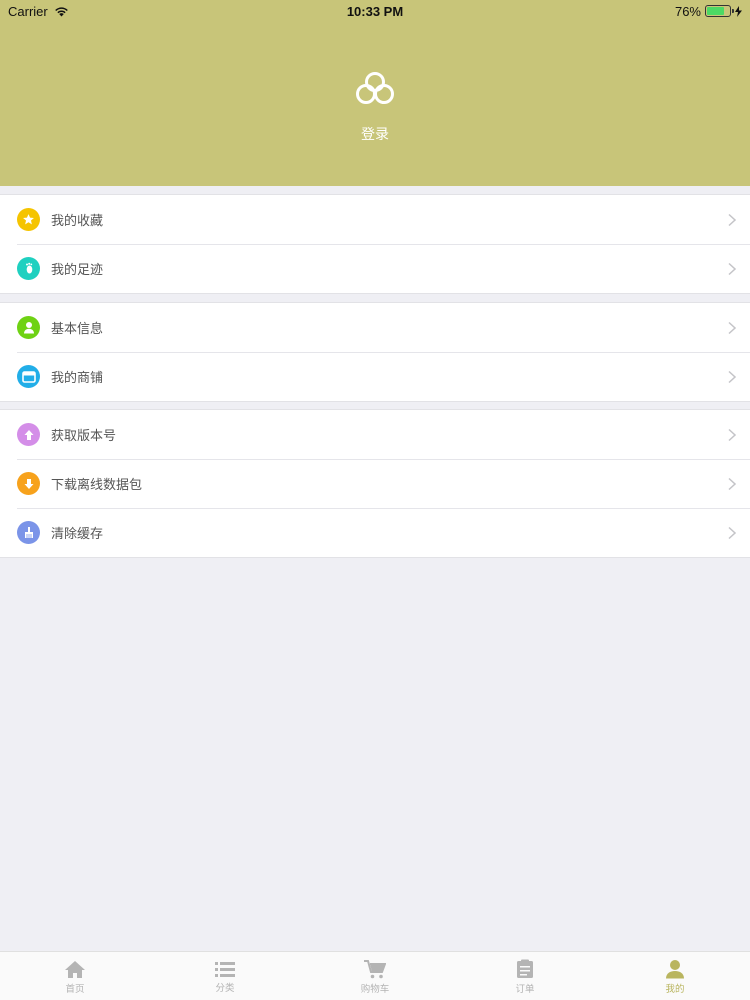 The height and width of the screenshot is (1000, 750). What do you see at coordinates (675, 969) in the screenshot?
I see `person-icon` at bounding box center [675, 969].